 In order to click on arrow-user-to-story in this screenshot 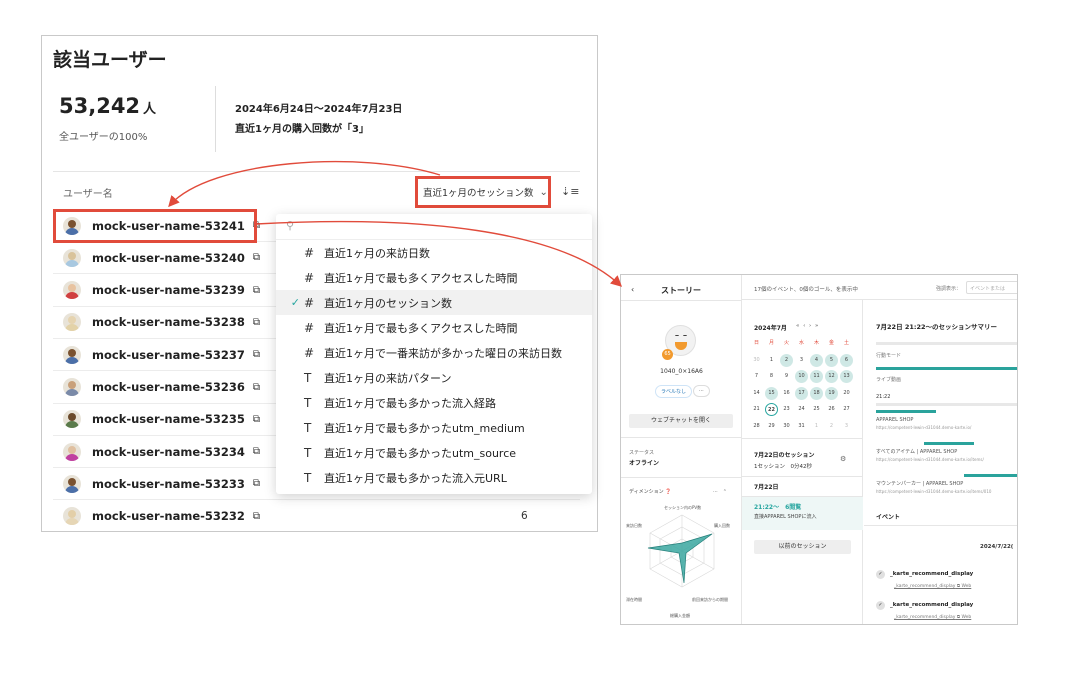, I will do `click(439, 253)`.